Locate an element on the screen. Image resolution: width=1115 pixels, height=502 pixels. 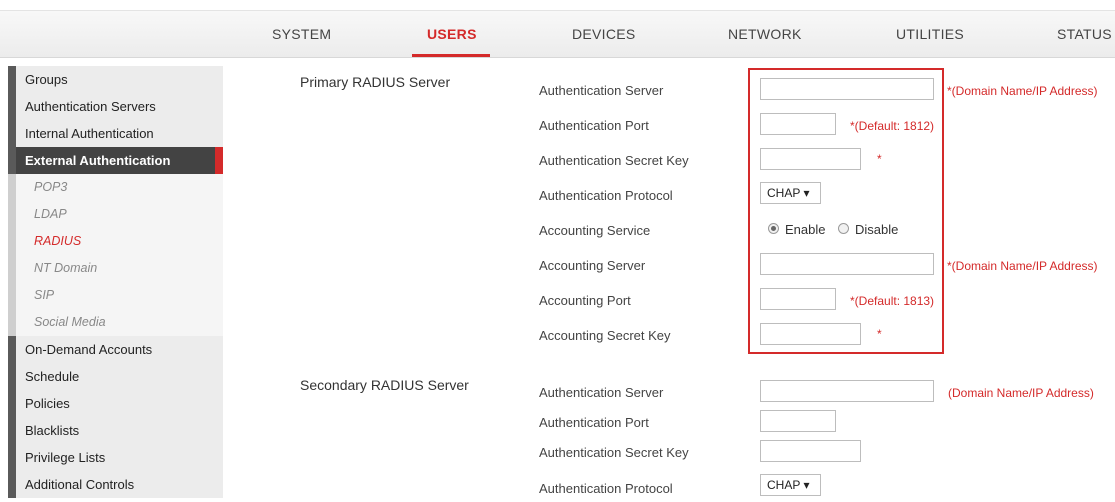
sidebar-item-blacklists: Blacklists is located at coordinates (115, 430).